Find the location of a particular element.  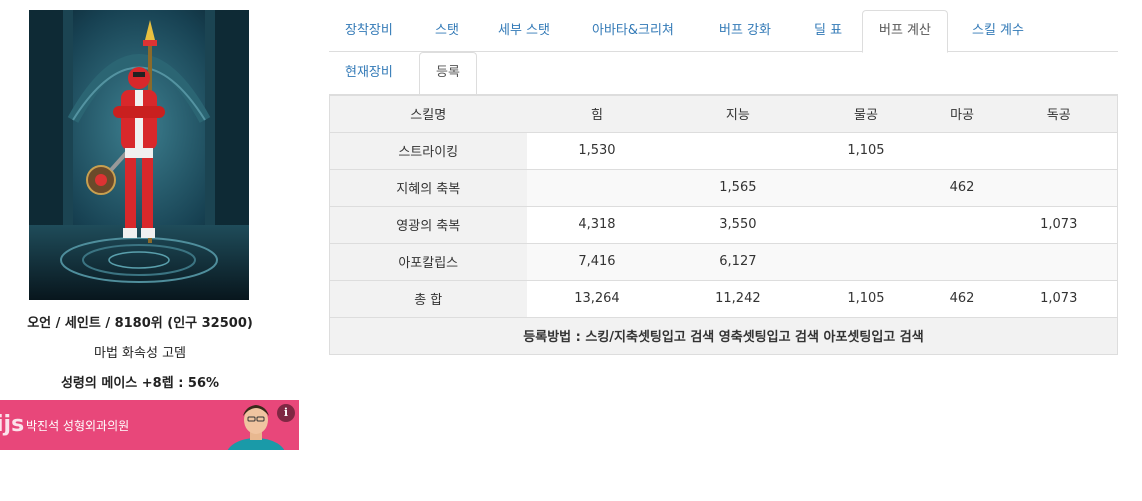

main-tab-0: 장착장비 is located at coordinates (369, 31).